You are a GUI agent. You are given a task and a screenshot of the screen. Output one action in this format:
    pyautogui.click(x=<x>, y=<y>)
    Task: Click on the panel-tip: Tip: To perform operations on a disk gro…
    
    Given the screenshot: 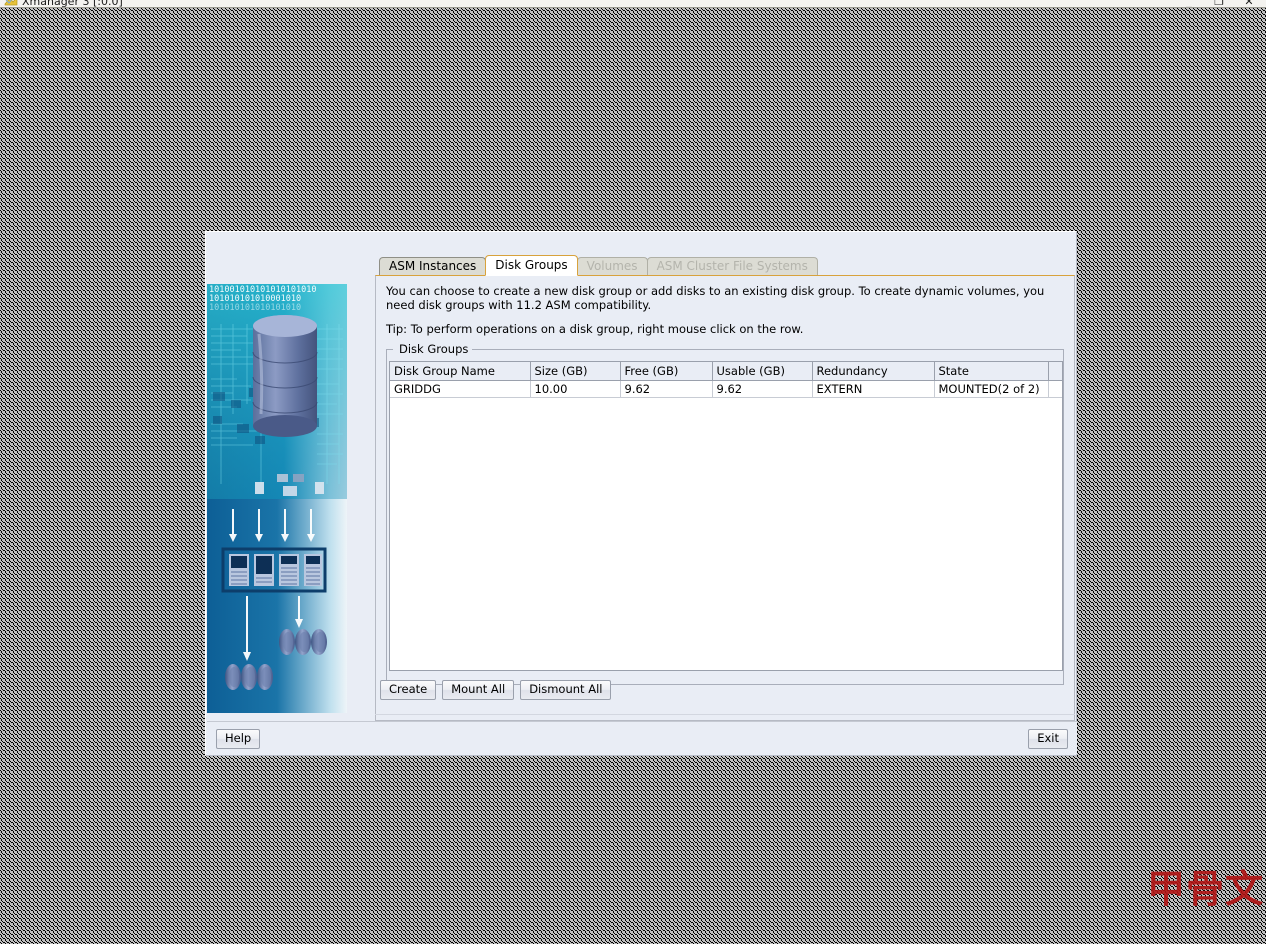 What is the action you would take?
    pyautogui.click(x=595, y=329)
    